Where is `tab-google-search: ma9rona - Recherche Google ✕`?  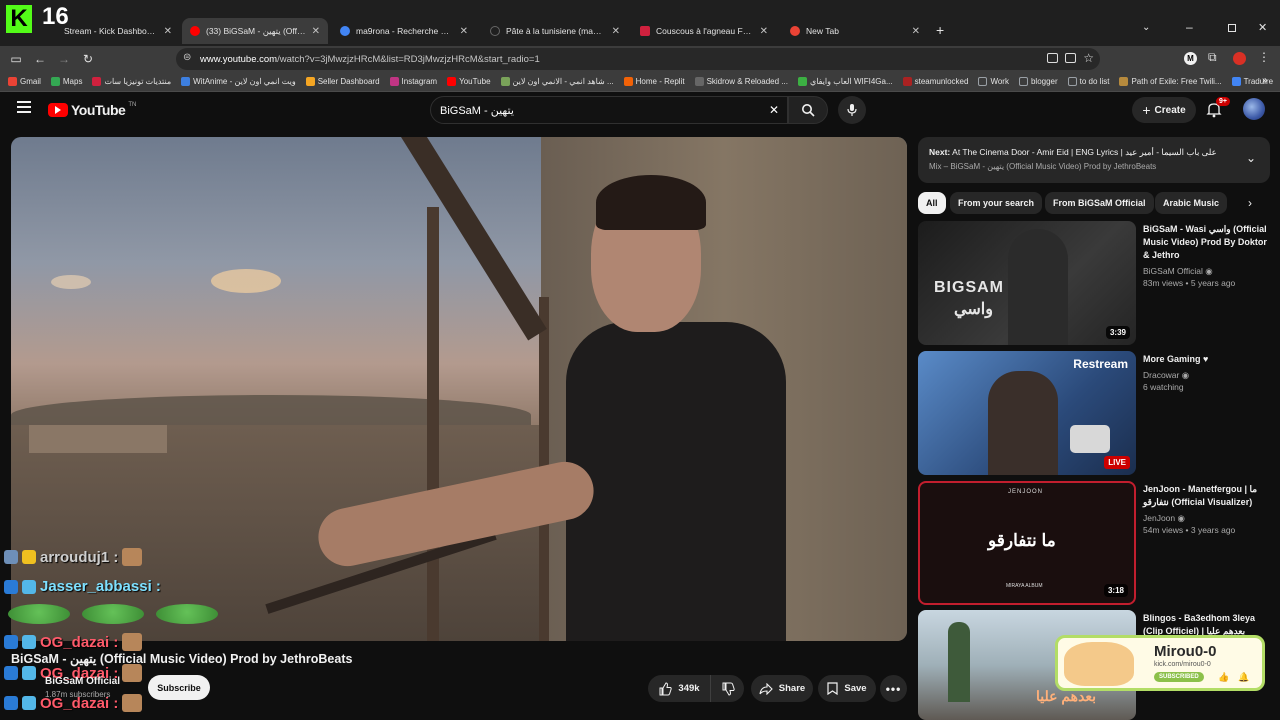
tab-google-search: ma9rona - Recherche Google ✕ is located at coordinates (404, 31).